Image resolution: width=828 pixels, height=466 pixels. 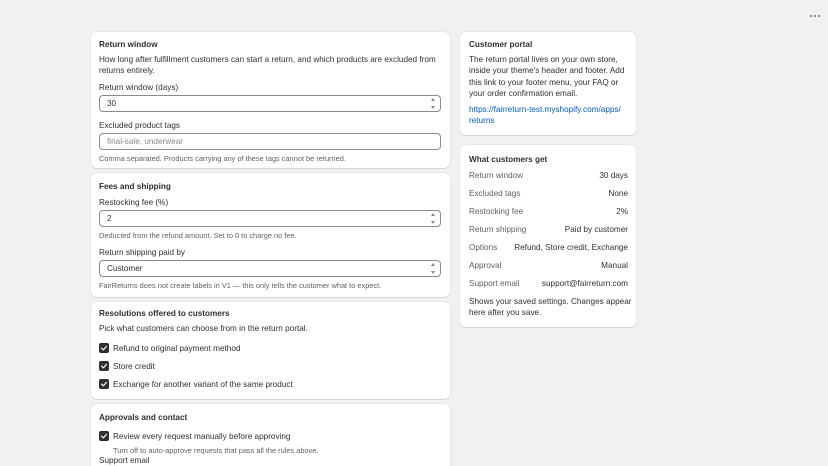 I want to click on return-window-heading: Return window, so click(x=128, y=44).